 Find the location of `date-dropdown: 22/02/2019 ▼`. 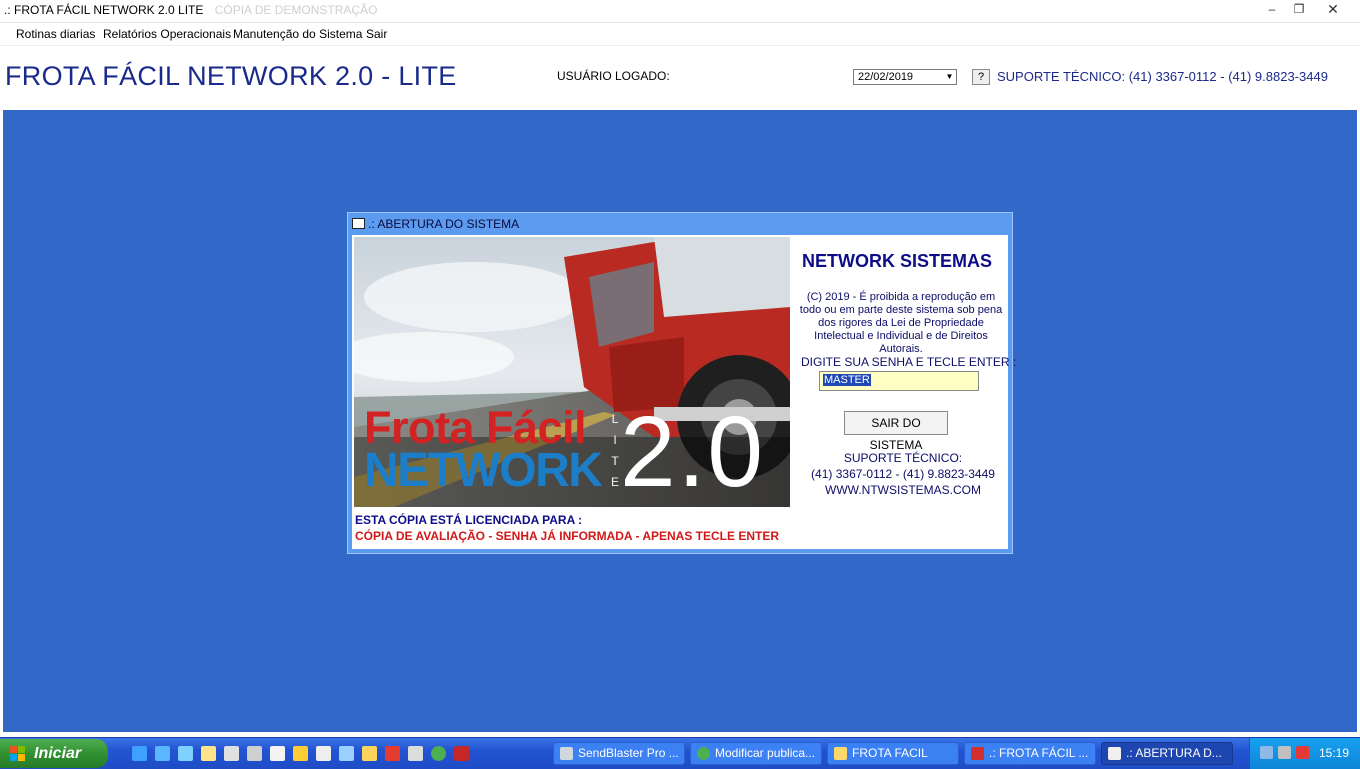

date-dropdown: 22/02/2019 ▼ is located at coordinates (905, 77).